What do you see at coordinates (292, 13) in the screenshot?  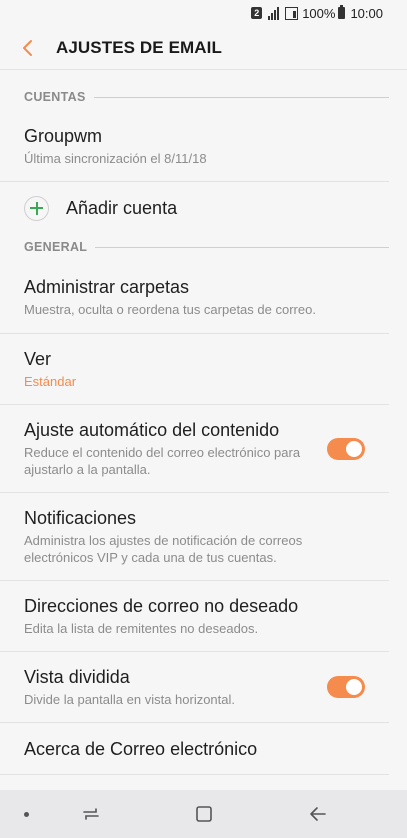 I see `signal-strength-icon` at bounding box center [292, 13].